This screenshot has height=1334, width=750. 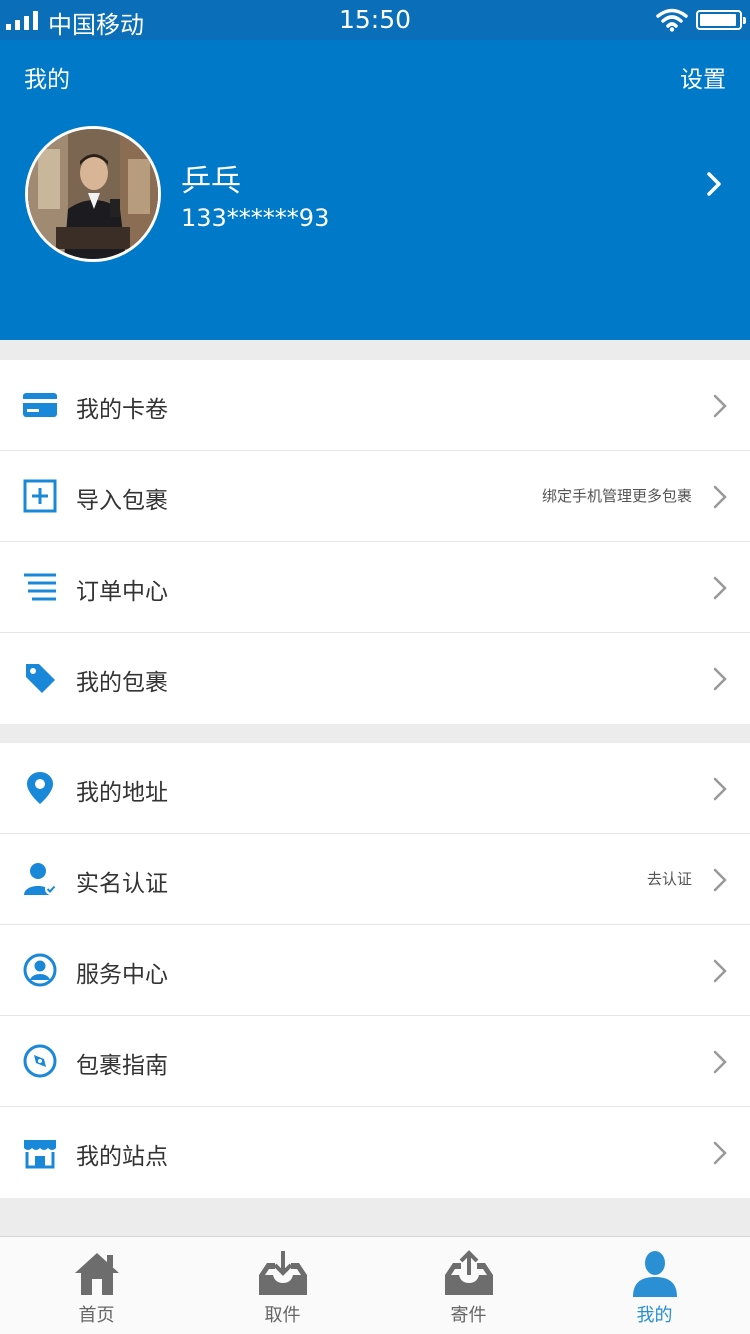 I want to click on person-icon, so click(x=654, y=1274).